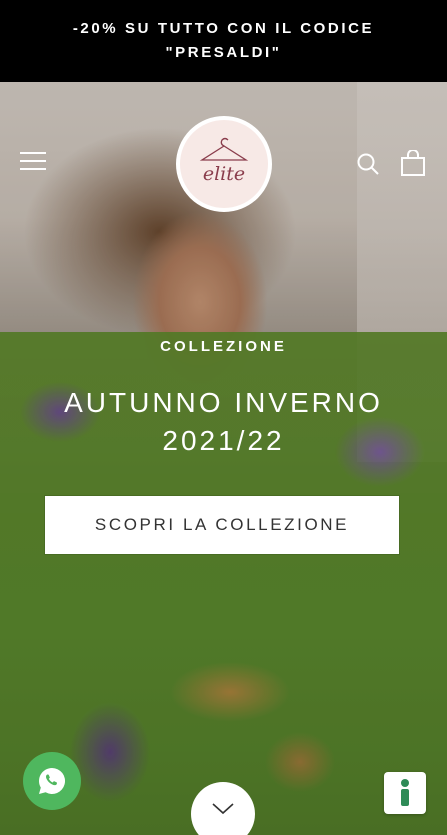  Describe the element at coordinates (223, 809) in the screenshot. I see `chevron-down-icon` at that location.